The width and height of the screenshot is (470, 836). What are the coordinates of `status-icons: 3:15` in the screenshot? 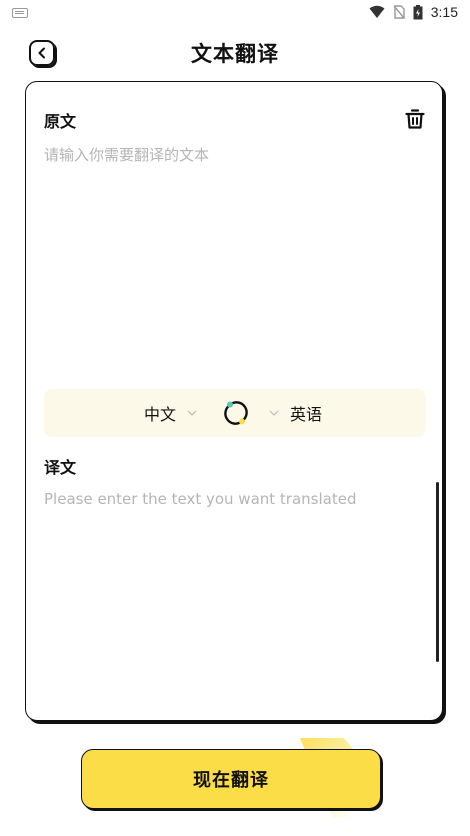 It's located at (413, 12).